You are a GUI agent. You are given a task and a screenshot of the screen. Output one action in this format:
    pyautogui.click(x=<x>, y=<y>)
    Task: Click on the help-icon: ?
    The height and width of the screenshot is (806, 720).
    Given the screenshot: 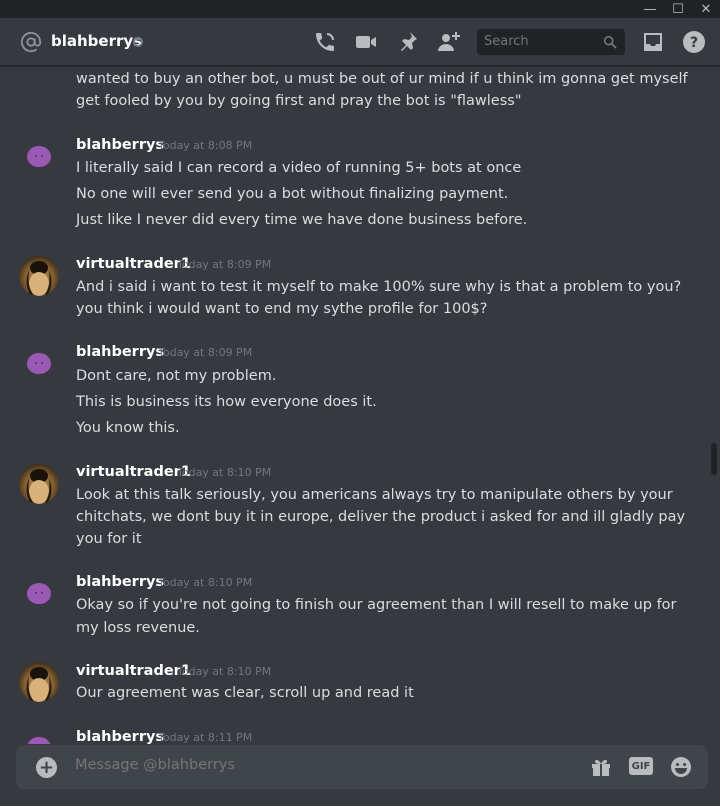 What is the action you would take?
    pyautogui.click(x=694, y=42)
    